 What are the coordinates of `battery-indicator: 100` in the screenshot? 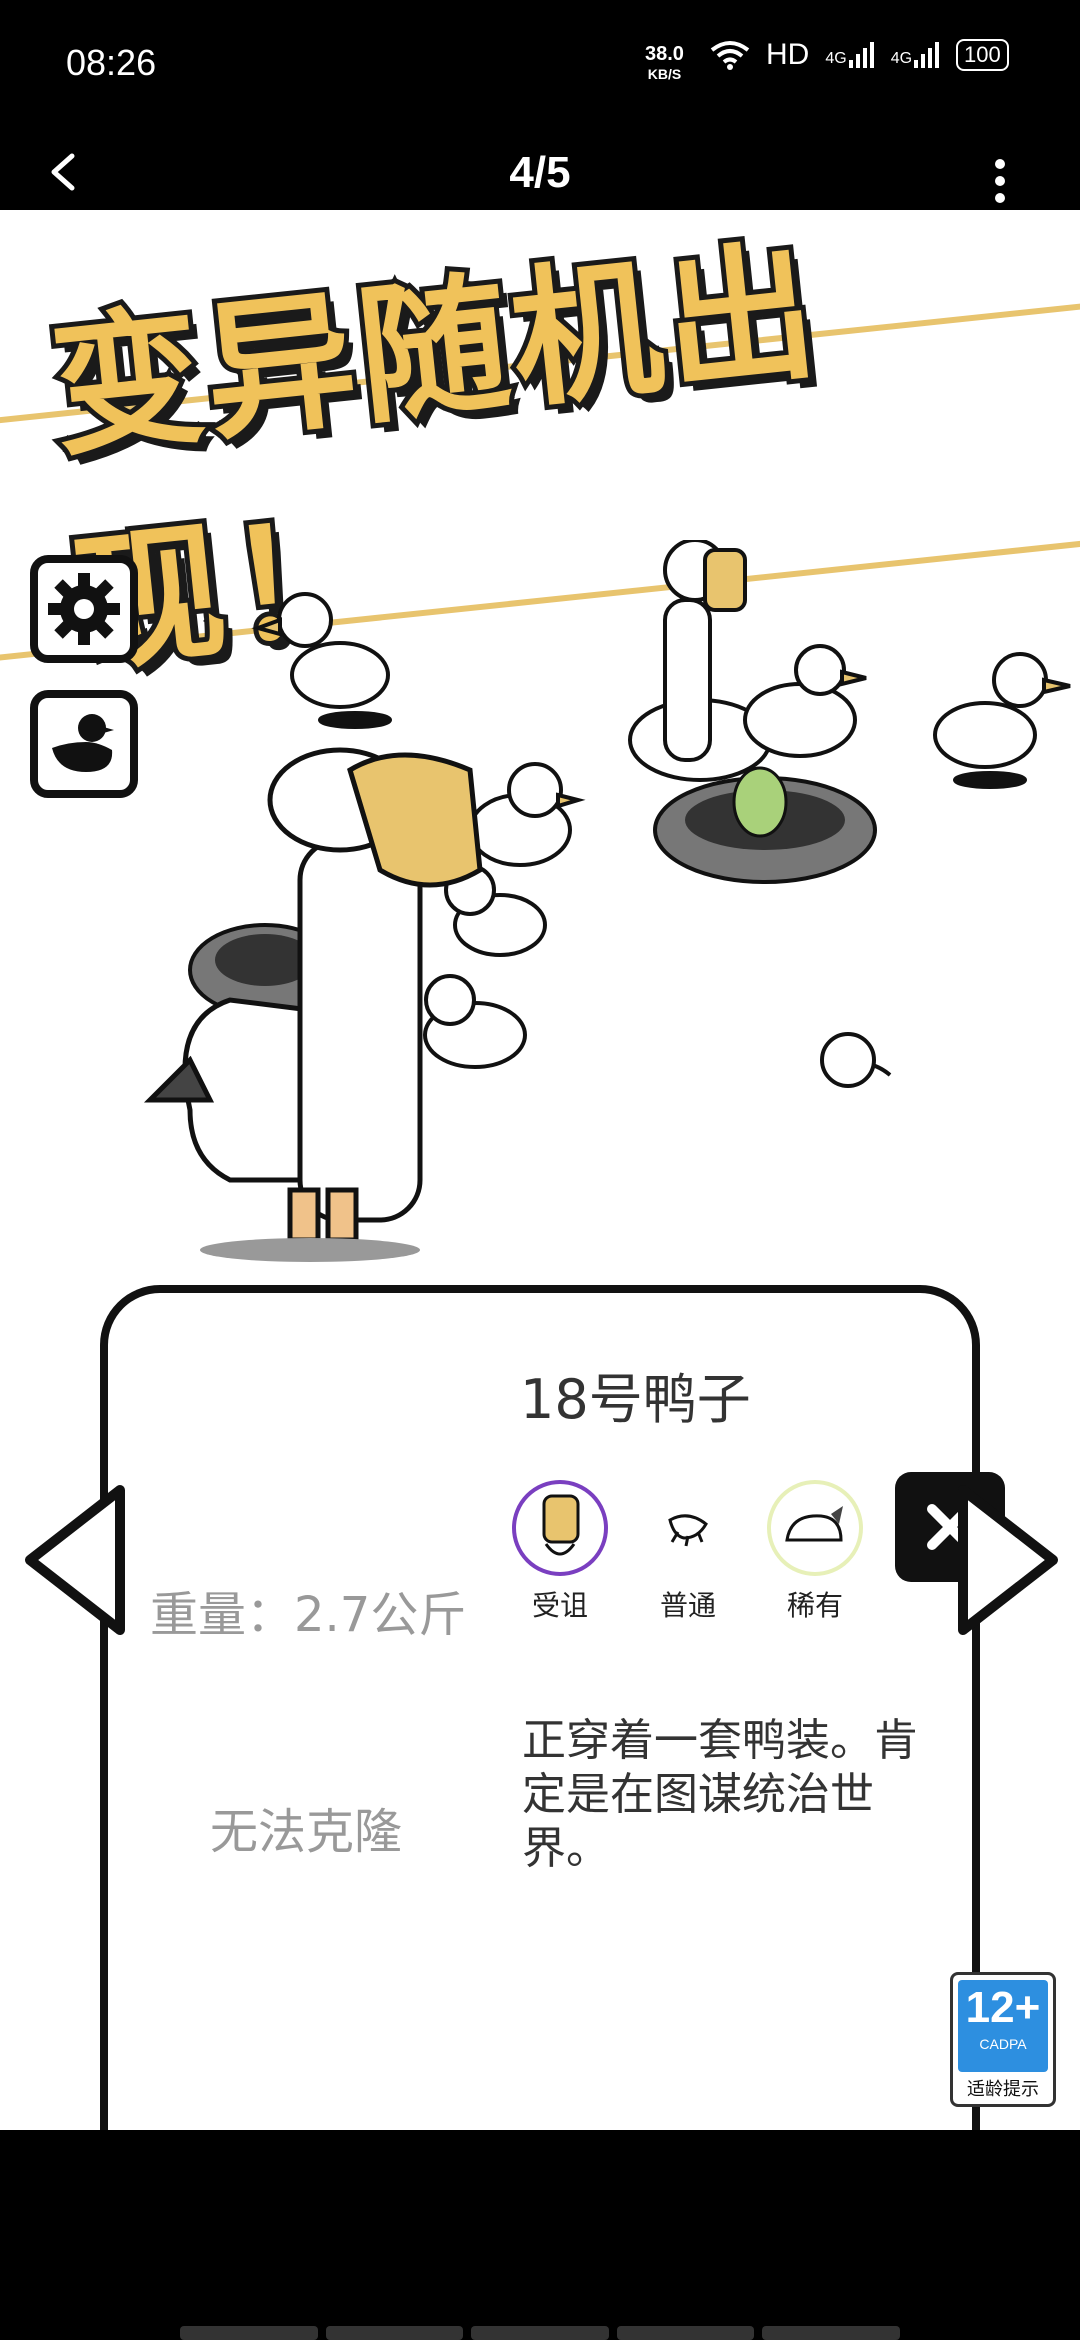 It's located at (982, 55).